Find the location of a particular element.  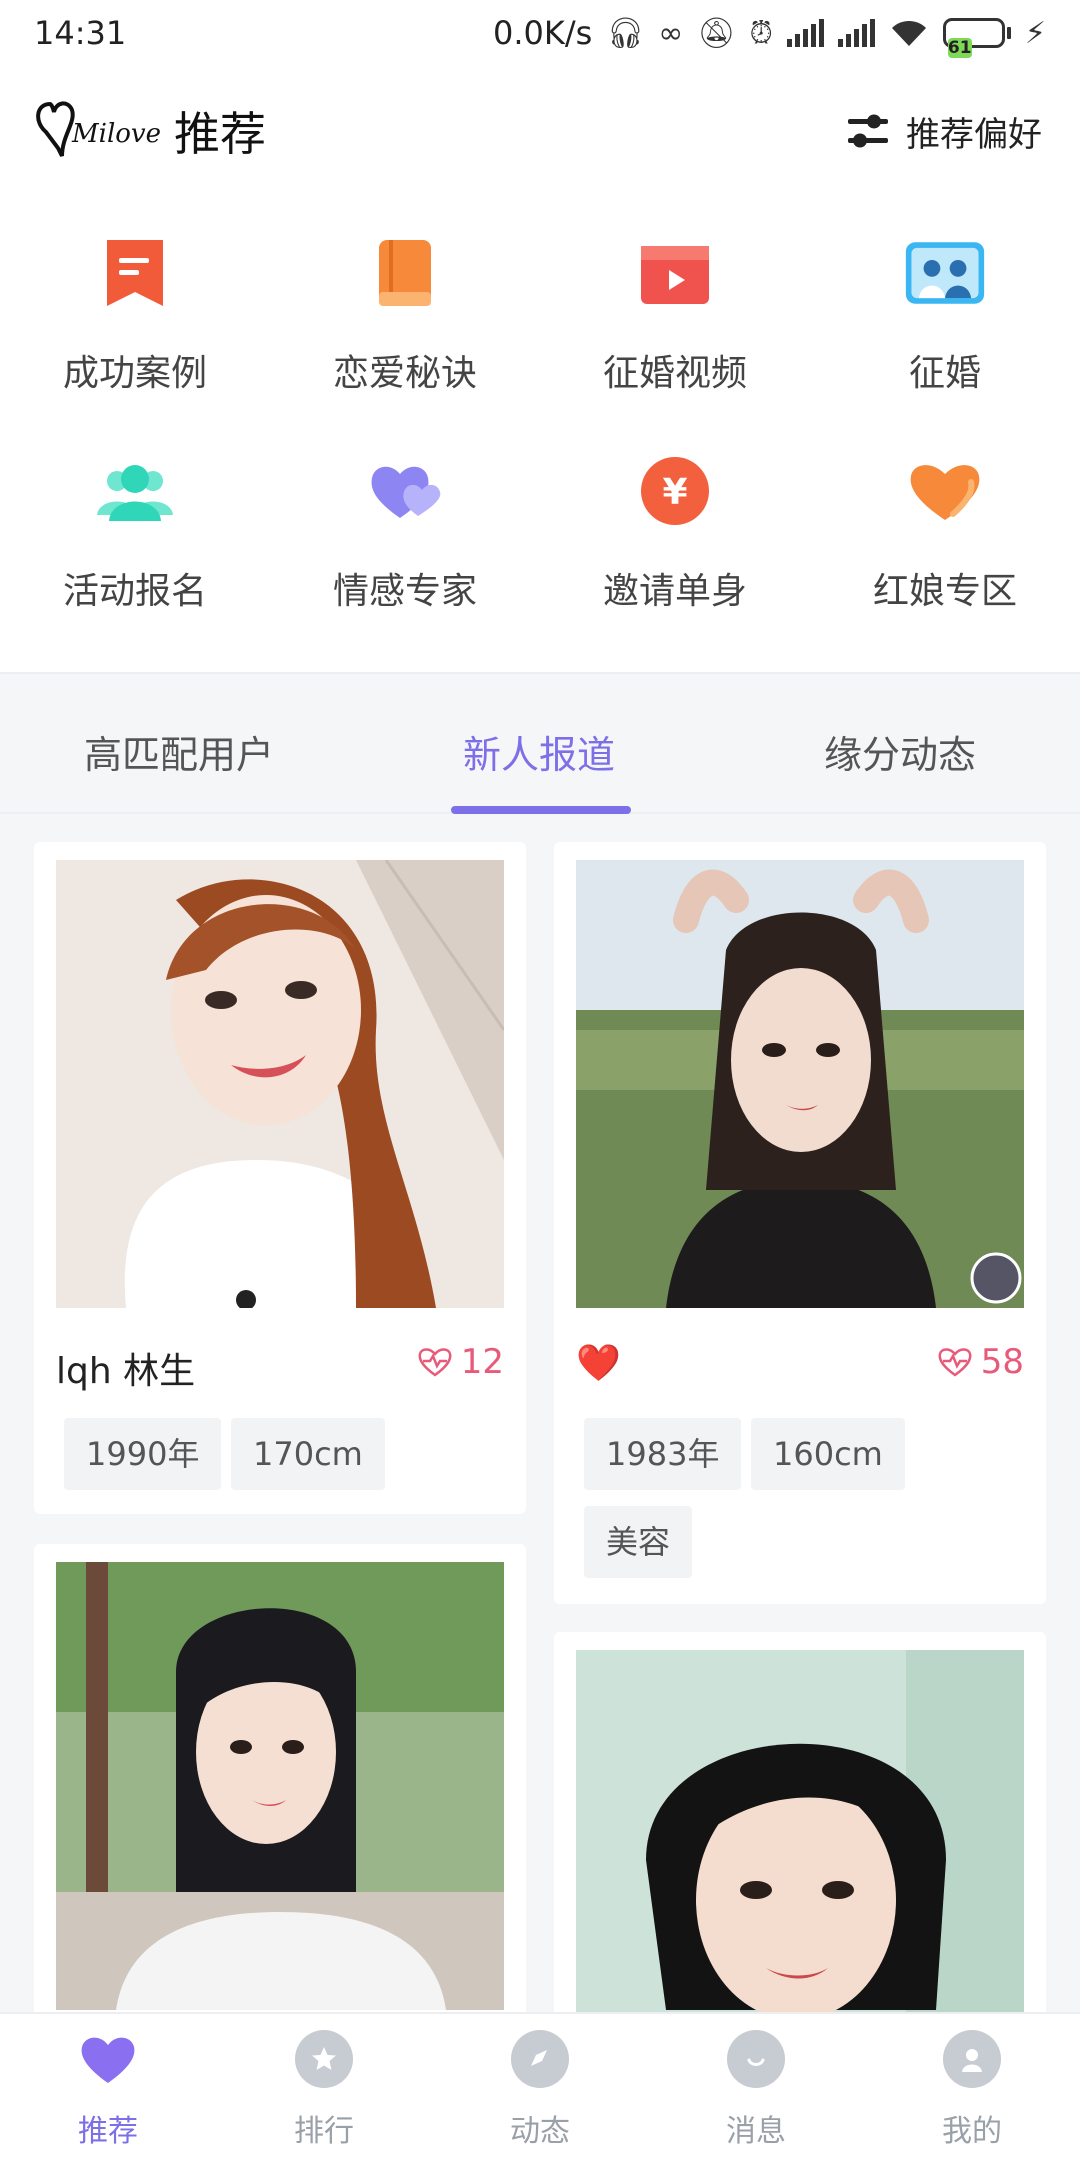

category-label: 红娘专区 is located at coordinates (944, 591).